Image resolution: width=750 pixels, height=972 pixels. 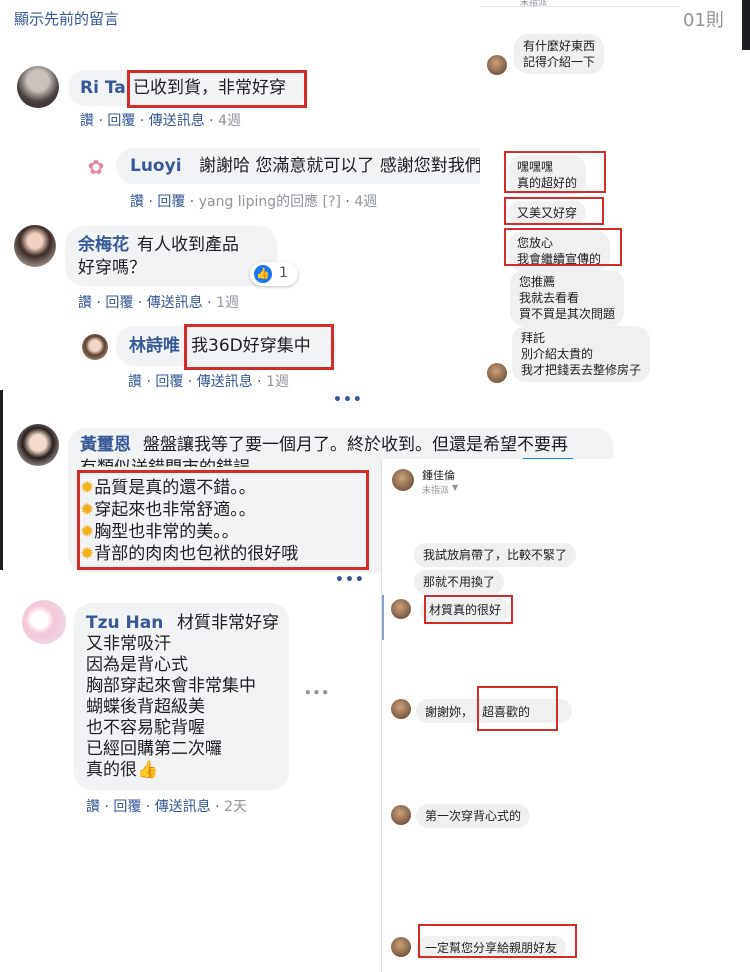 What do you see at coordinates (124, 623) in the screenshot?
I see `commenter-name: Tzu Han` at bounding box center [124, 623].